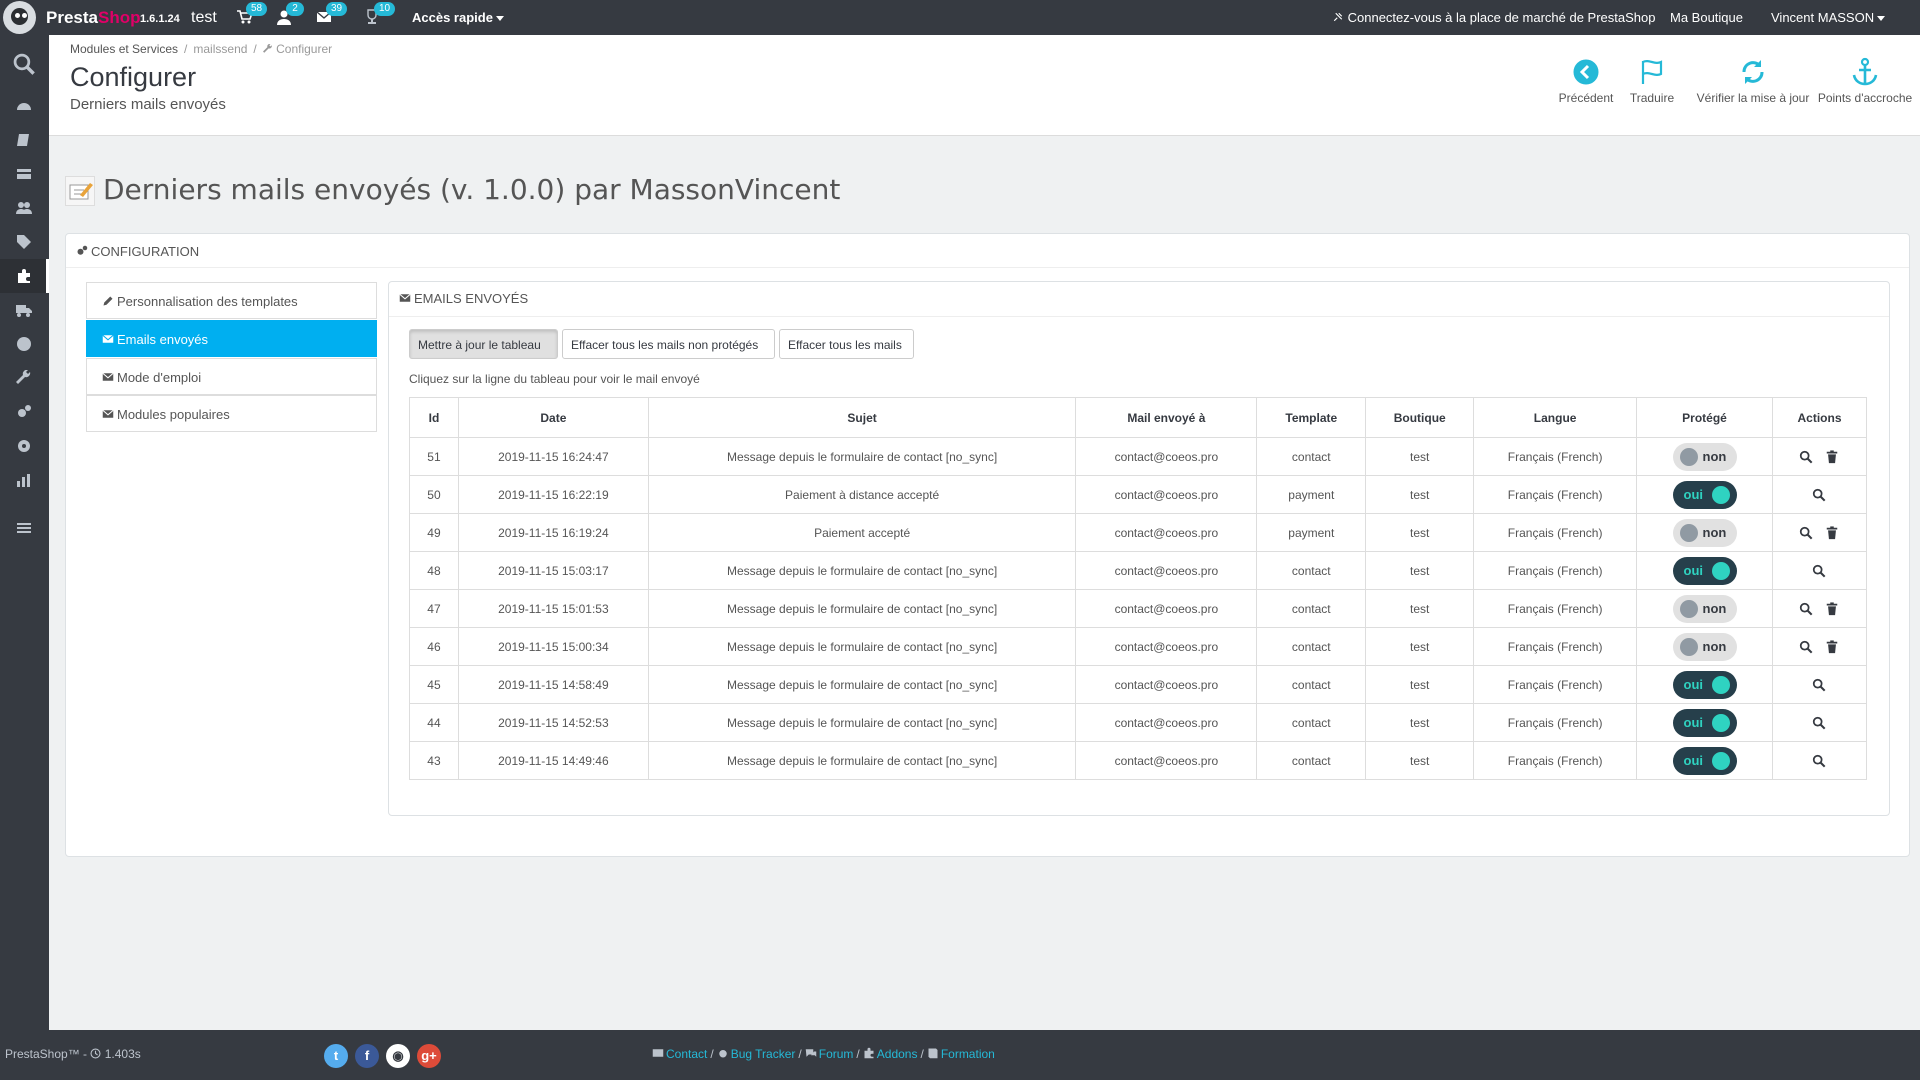 The height and width of the screenshot is (1080, 1920). Describe the element at coordinates (1706, 17) in the screenshot. I see `my-shop-link: Ma Boutique` at that location.